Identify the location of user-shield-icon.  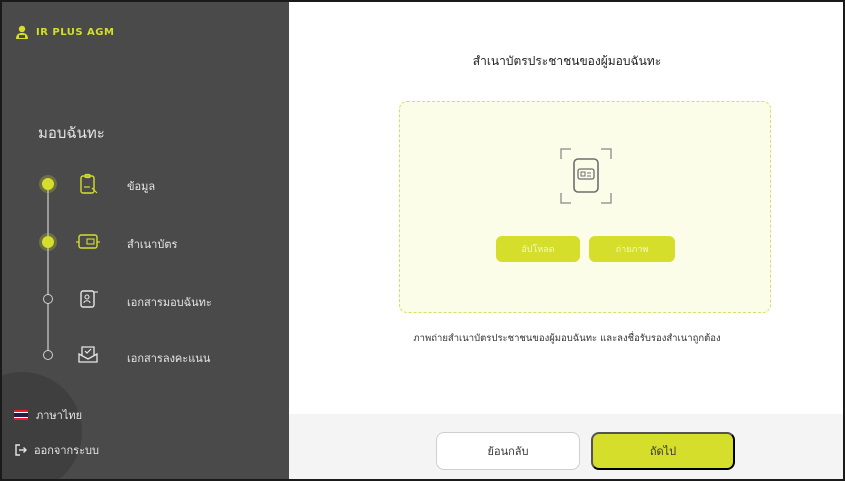
(22, 32).